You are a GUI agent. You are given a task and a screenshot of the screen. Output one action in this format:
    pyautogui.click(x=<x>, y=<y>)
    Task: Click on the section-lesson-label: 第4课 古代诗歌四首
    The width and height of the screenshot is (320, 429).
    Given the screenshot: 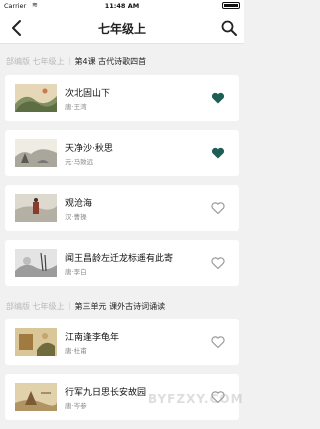 What is the action you would take?
    pyautogui.click(x=110, y=61)
    